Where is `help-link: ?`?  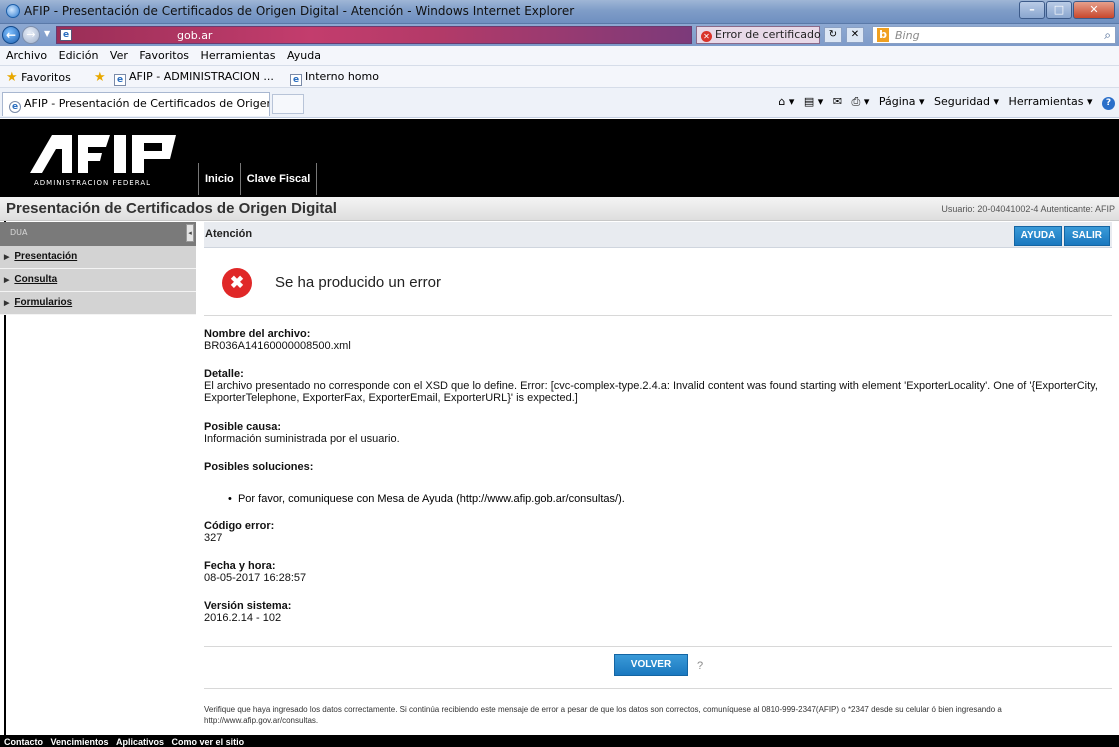
help-link: ? is located at coordinates (700, 666).